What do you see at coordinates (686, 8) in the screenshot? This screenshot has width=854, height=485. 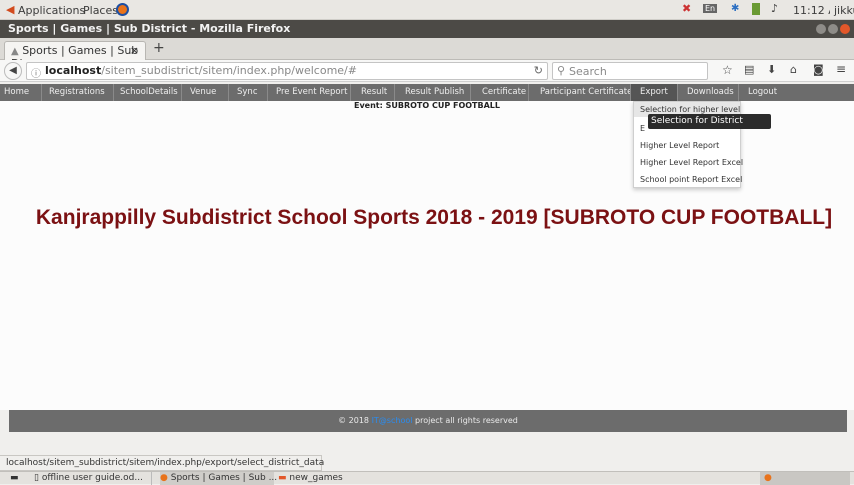 I see `network-icon: ✖` at bounding box center [686, 8].